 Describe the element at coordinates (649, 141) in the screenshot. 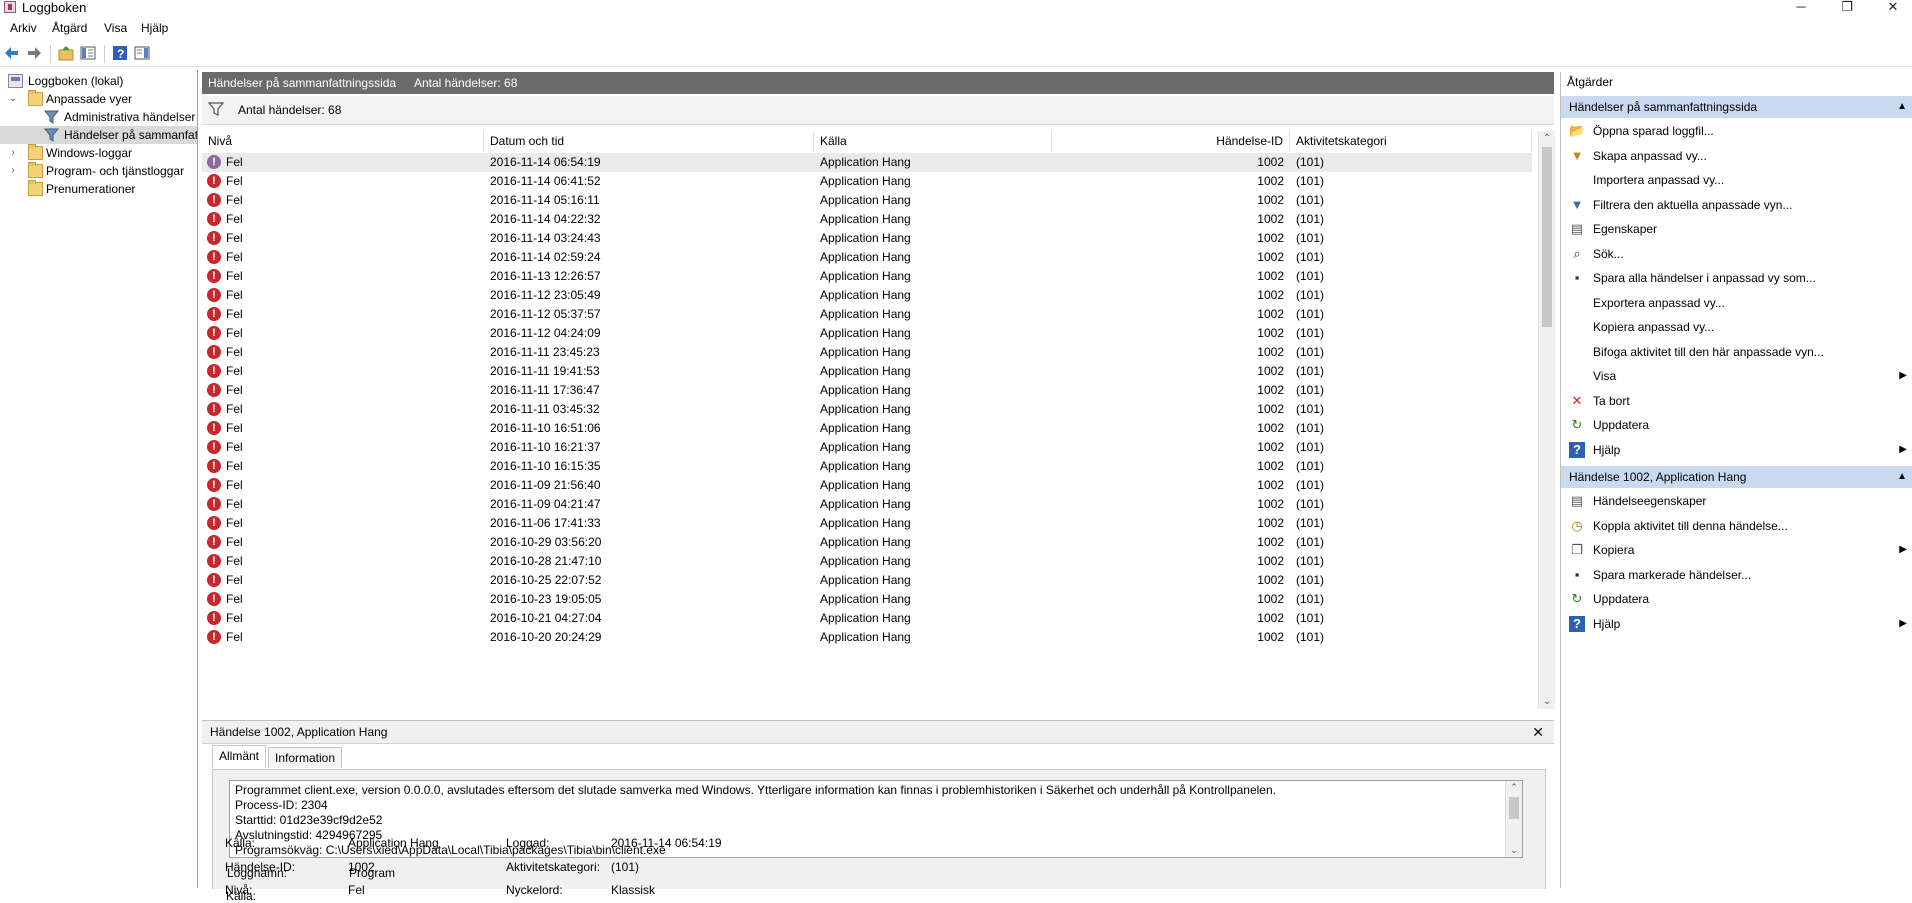

I see `column-datetime: Datum och tid` at that location.